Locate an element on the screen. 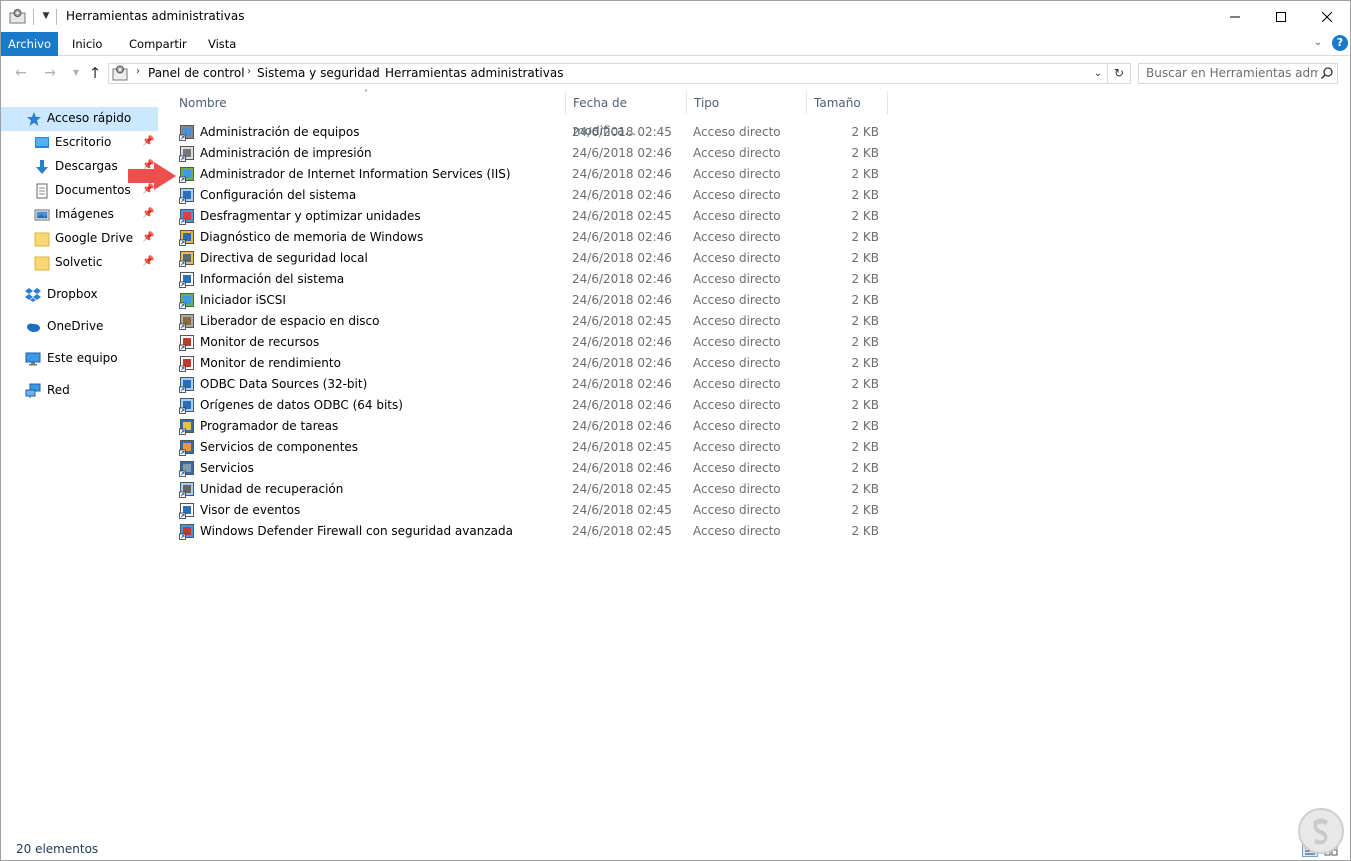 The image size is (1351, 861). tab-inicio: Inicio is located at coordinates (87, 44).